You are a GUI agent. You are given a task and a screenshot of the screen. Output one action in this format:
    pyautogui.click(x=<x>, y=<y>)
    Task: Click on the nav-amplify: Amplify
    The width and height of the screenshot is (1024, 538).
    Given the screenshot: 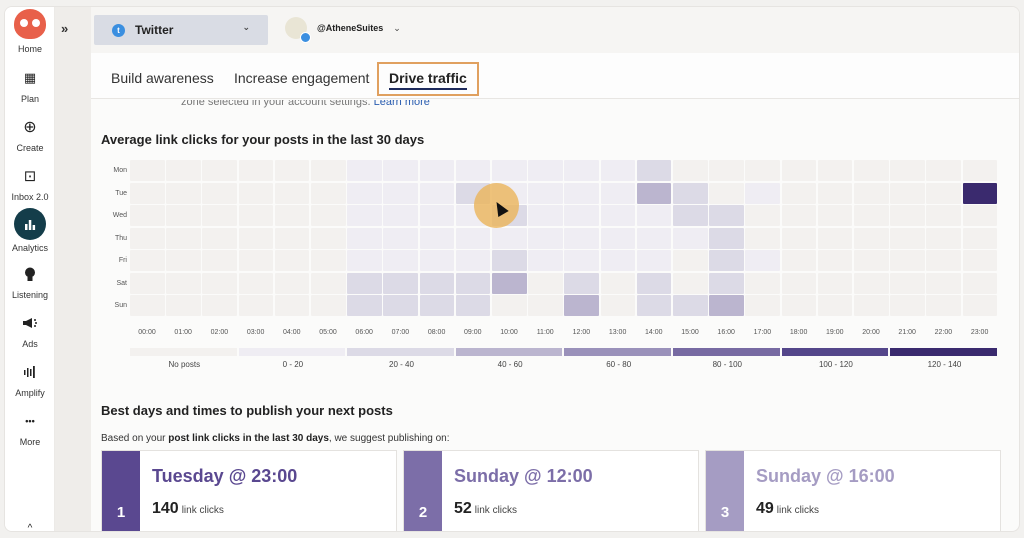 What is the action you would take?
    pyautogui.click(x=30, y=379)
    